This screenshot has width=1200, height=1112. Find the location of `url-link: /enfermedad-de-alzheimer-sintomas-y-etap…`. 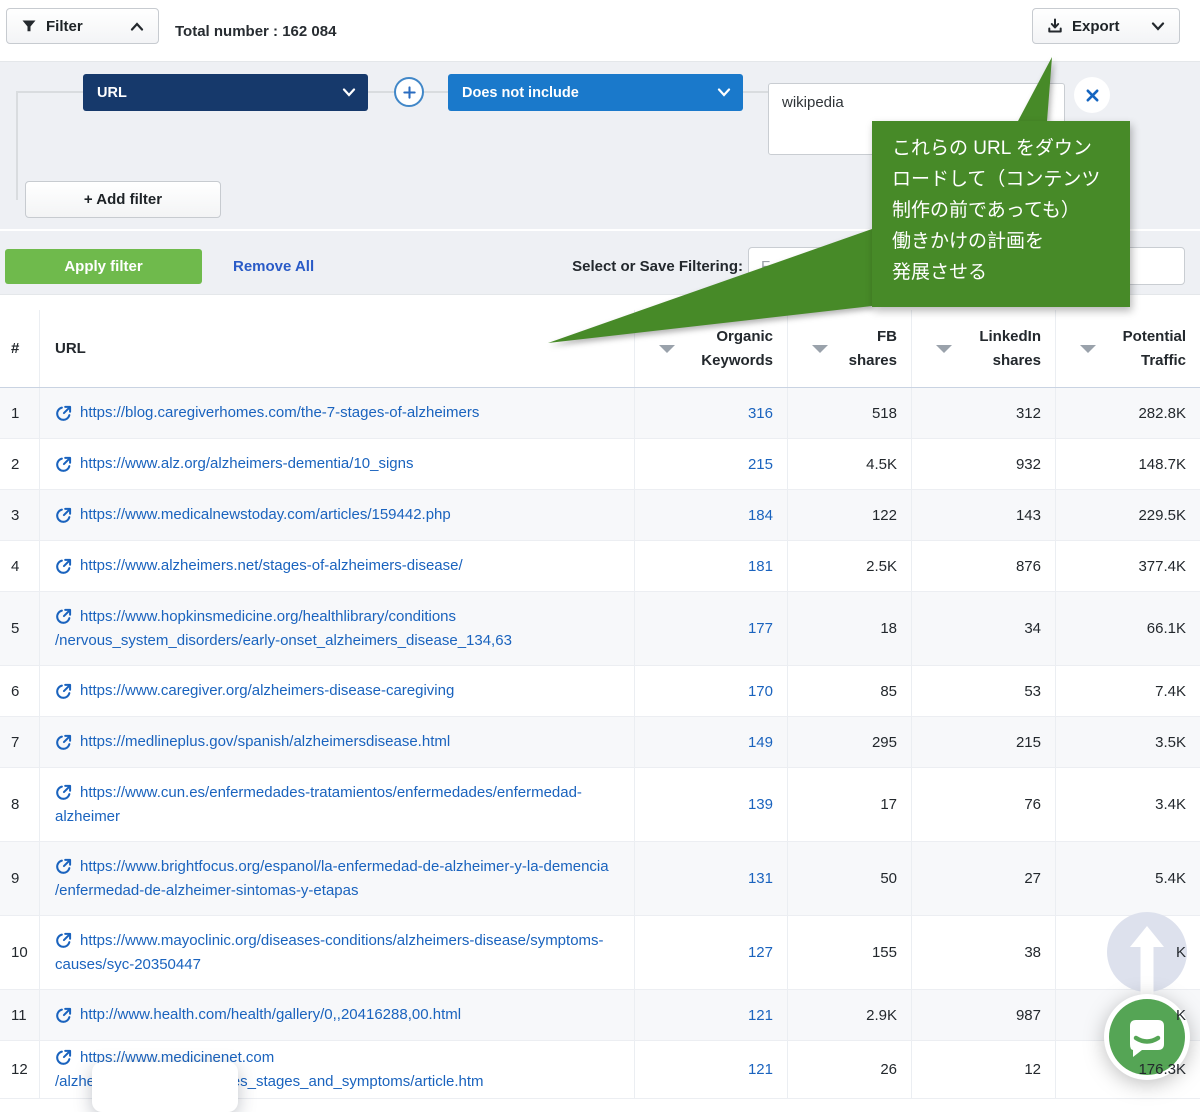

url-link: /enfermedad-de-alzheimer-sintomas-y-etap… is located at coordinates (332, 891).